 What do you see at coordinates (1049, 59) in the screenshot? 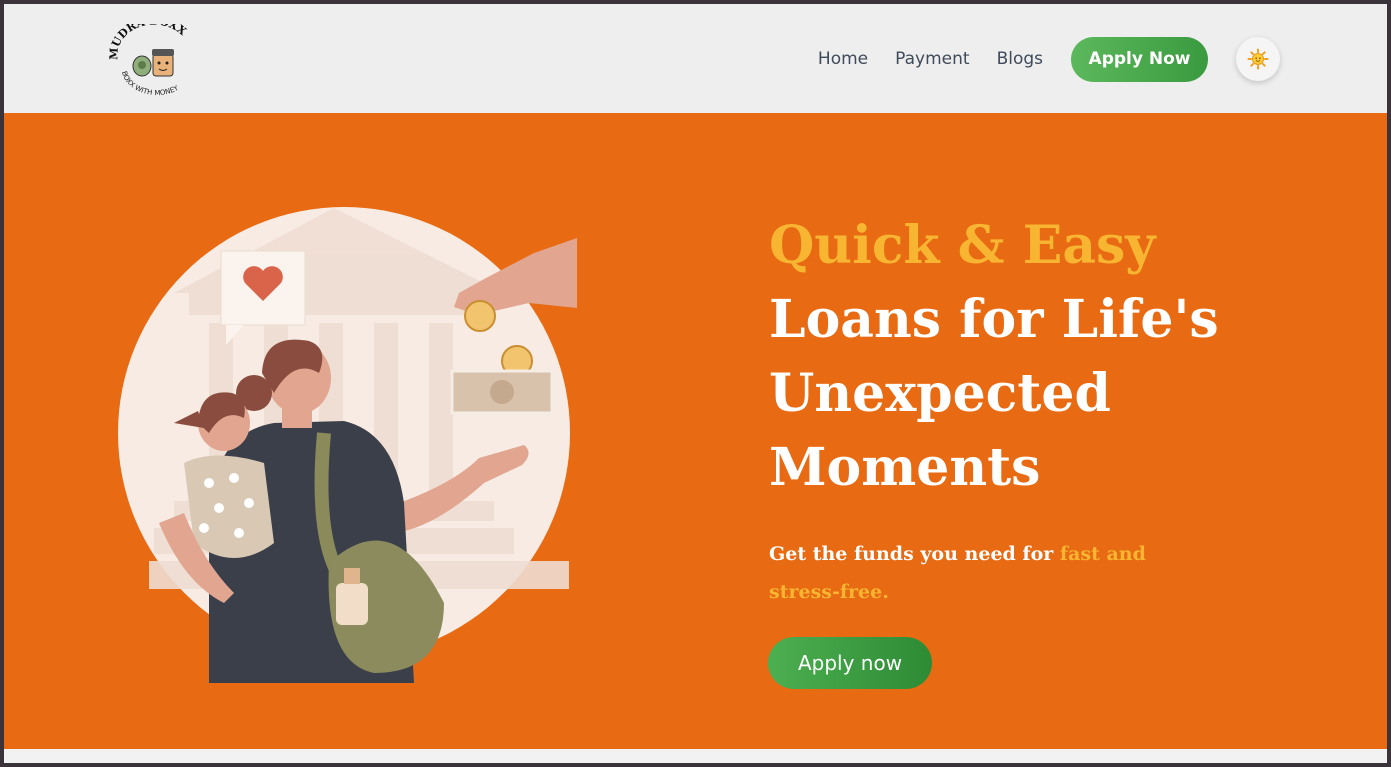
I see `main-nav: Home Payment Blogs Apply Now` at bounding box center [1049, 59].